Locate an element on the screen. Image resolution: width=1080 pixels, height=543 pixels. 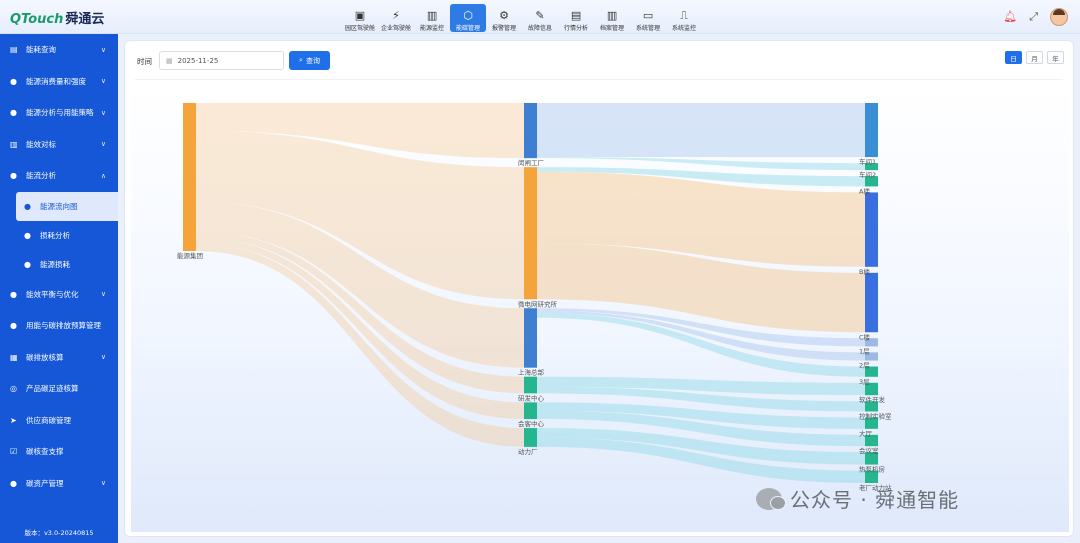
nav-item-5: ✎ 故障信息 is located at coordinates (540, 18).